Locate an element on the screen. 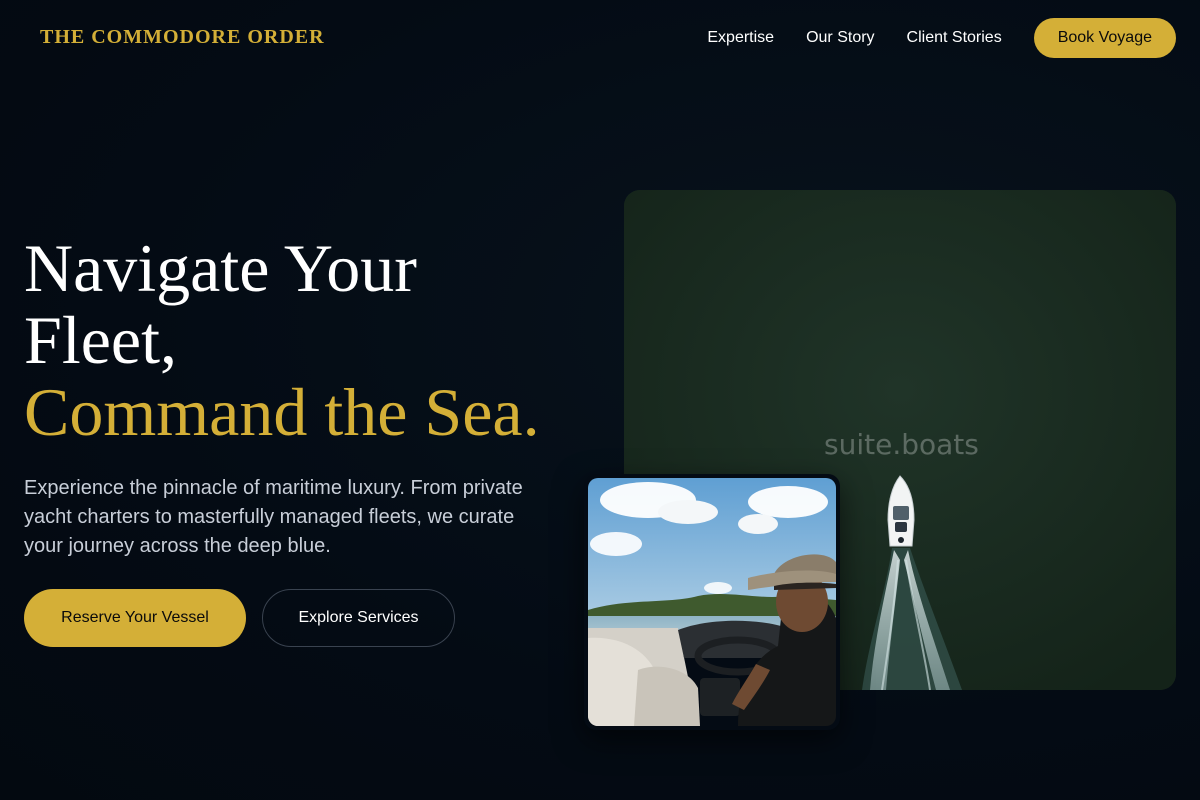 This screenshot has height=800, width=1200. captain-photo is located at coordinates (712, 602).